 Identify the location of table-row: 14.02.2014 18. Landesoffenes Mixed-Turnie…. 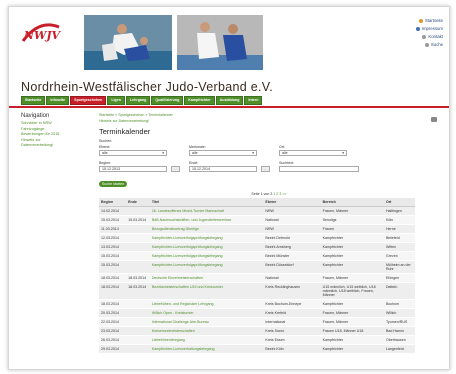
(257, 211).